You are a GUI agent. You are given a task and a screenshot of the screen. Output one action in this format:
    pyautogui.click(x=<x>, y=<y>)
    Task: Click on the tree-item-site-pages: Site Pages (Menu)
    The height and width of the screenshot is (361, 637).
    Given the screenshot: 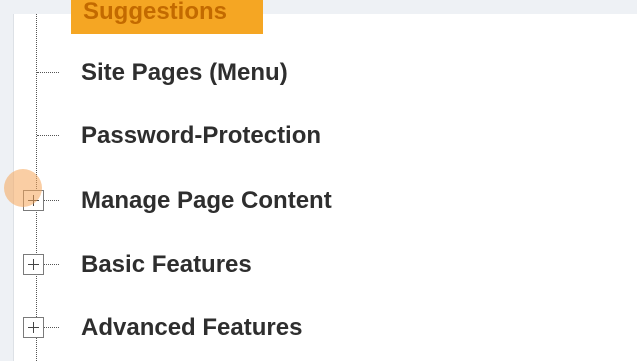 What is the action you would take?
    pyautogui.click(x=294, y=73)
    